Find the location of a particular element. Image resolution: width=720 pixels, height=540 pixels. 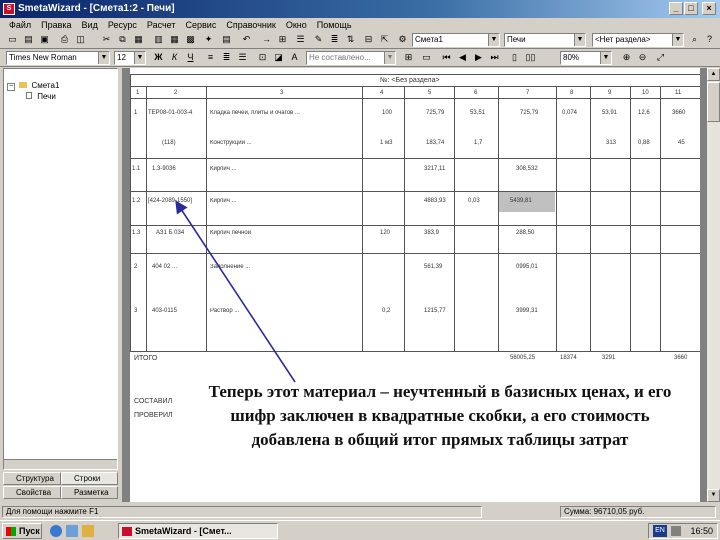

start-button: Пуск is located at coordinates (22, 531).